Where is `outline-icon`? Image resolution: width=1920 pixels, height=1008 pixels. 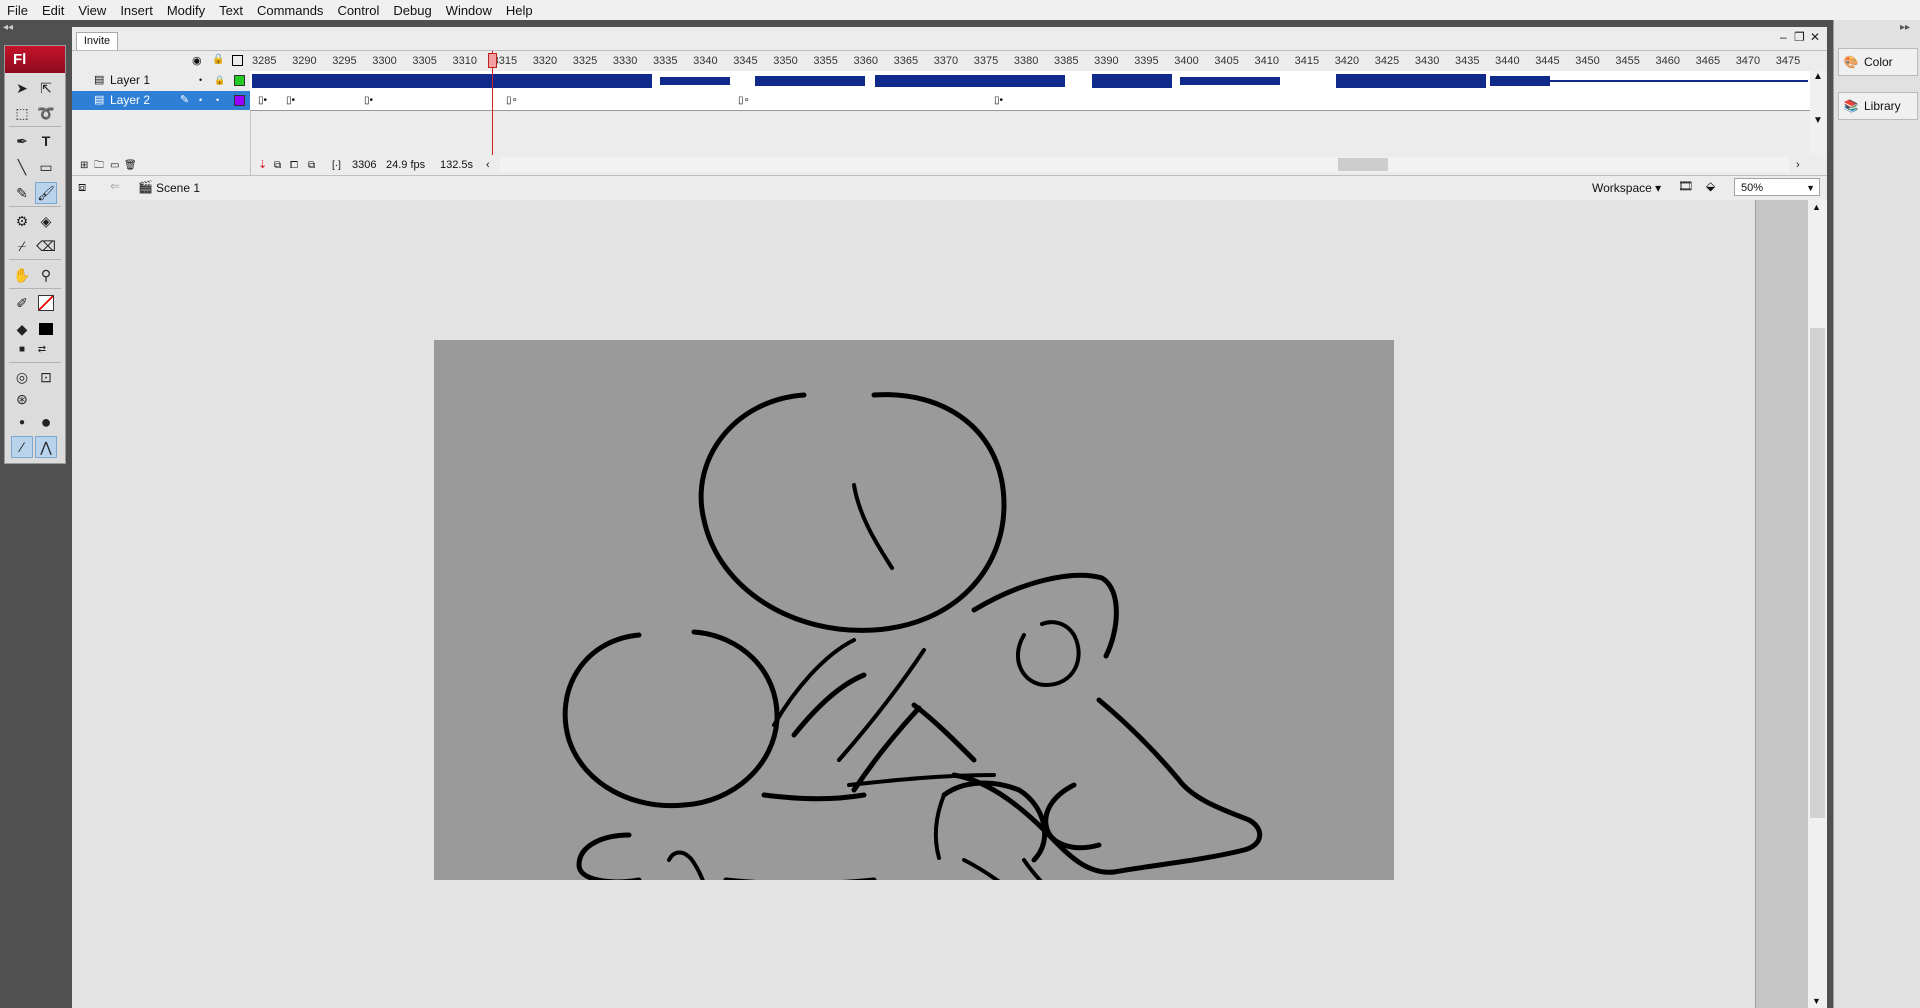
outline-icon is located at coordinates (237, 60).